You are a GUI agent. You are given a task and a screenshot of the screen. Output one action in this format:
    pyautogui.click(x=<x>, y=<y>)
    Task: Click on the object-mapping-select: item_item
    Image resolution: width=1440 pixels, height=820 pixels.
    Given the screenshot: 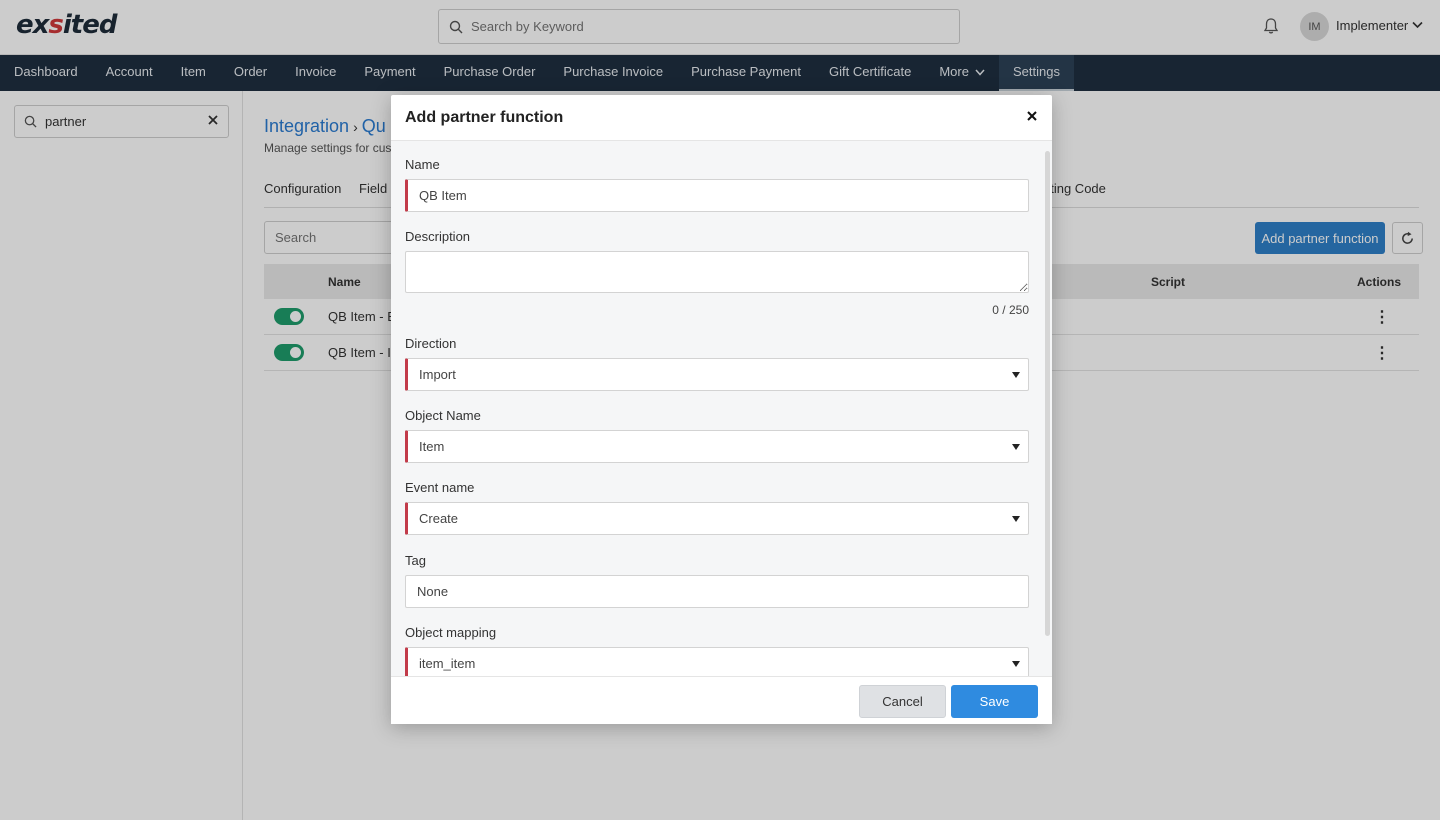 What is the action you would take?
    pyautogui.click(x=717, y=661)
    